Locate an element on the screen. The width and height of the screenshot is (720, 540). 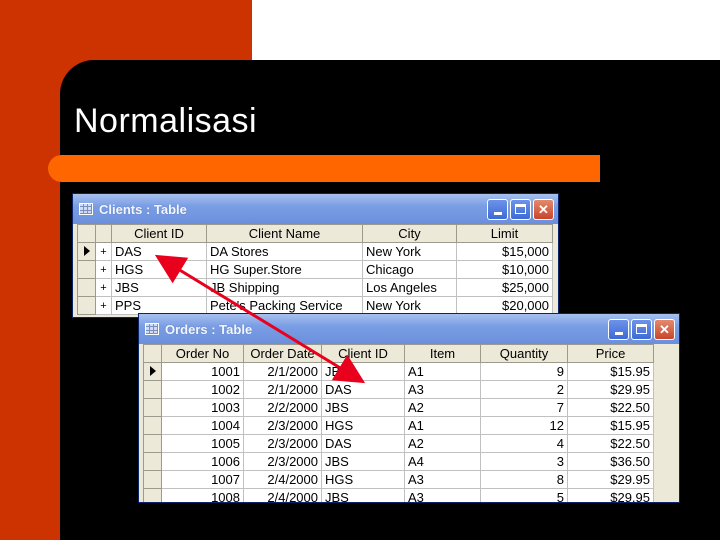
column-header-city: City is located at coordinates (409, 233).